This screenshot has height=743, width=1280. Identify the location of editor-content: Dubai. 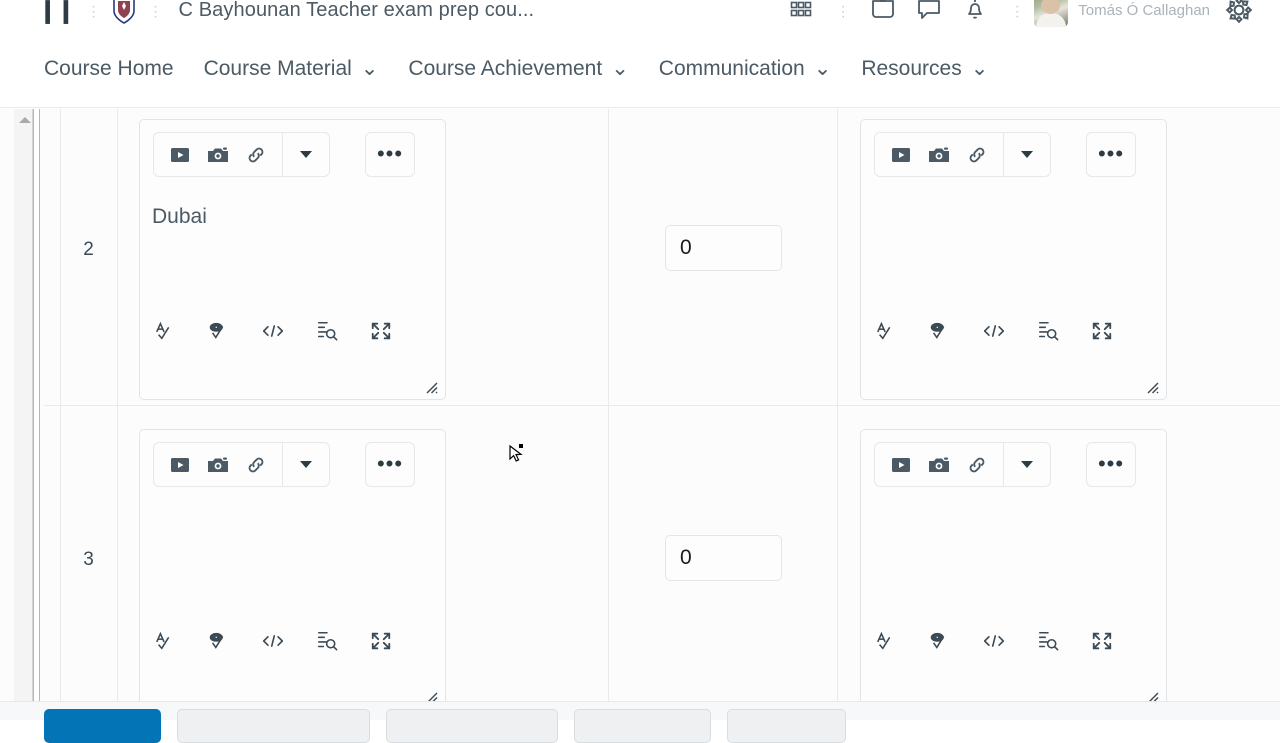
(292, 217).